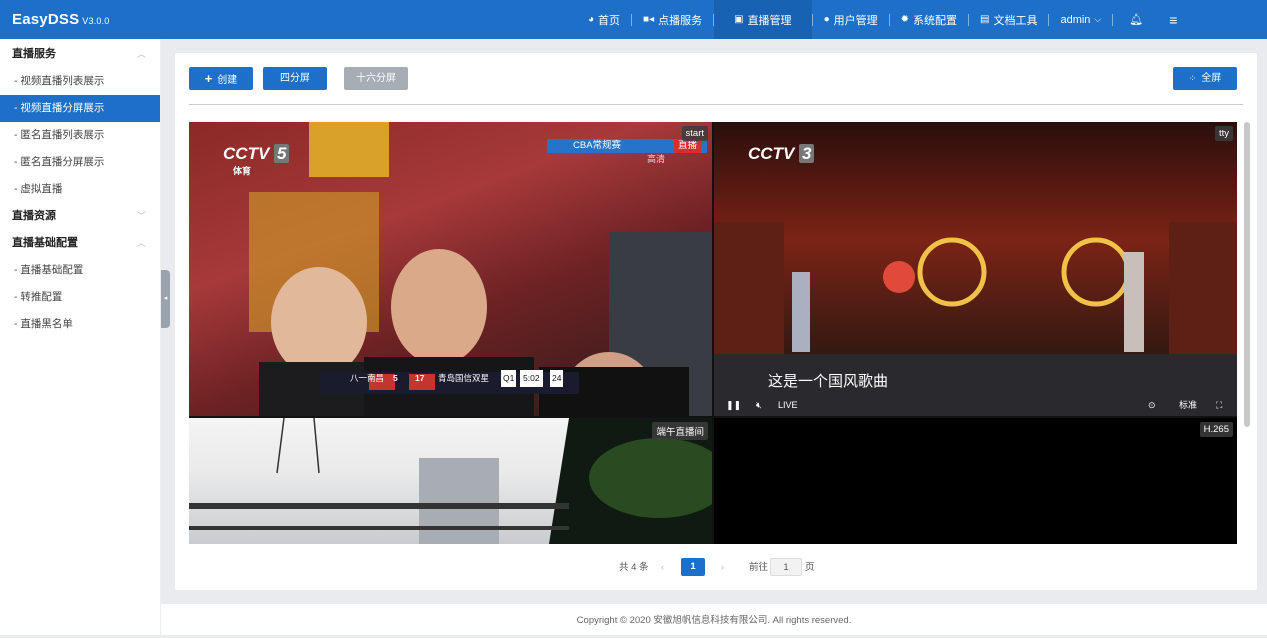 Image resolution: width=1267 pixels, height=638 pixels. I want to click on user-icon: ●, so click(826, 19).